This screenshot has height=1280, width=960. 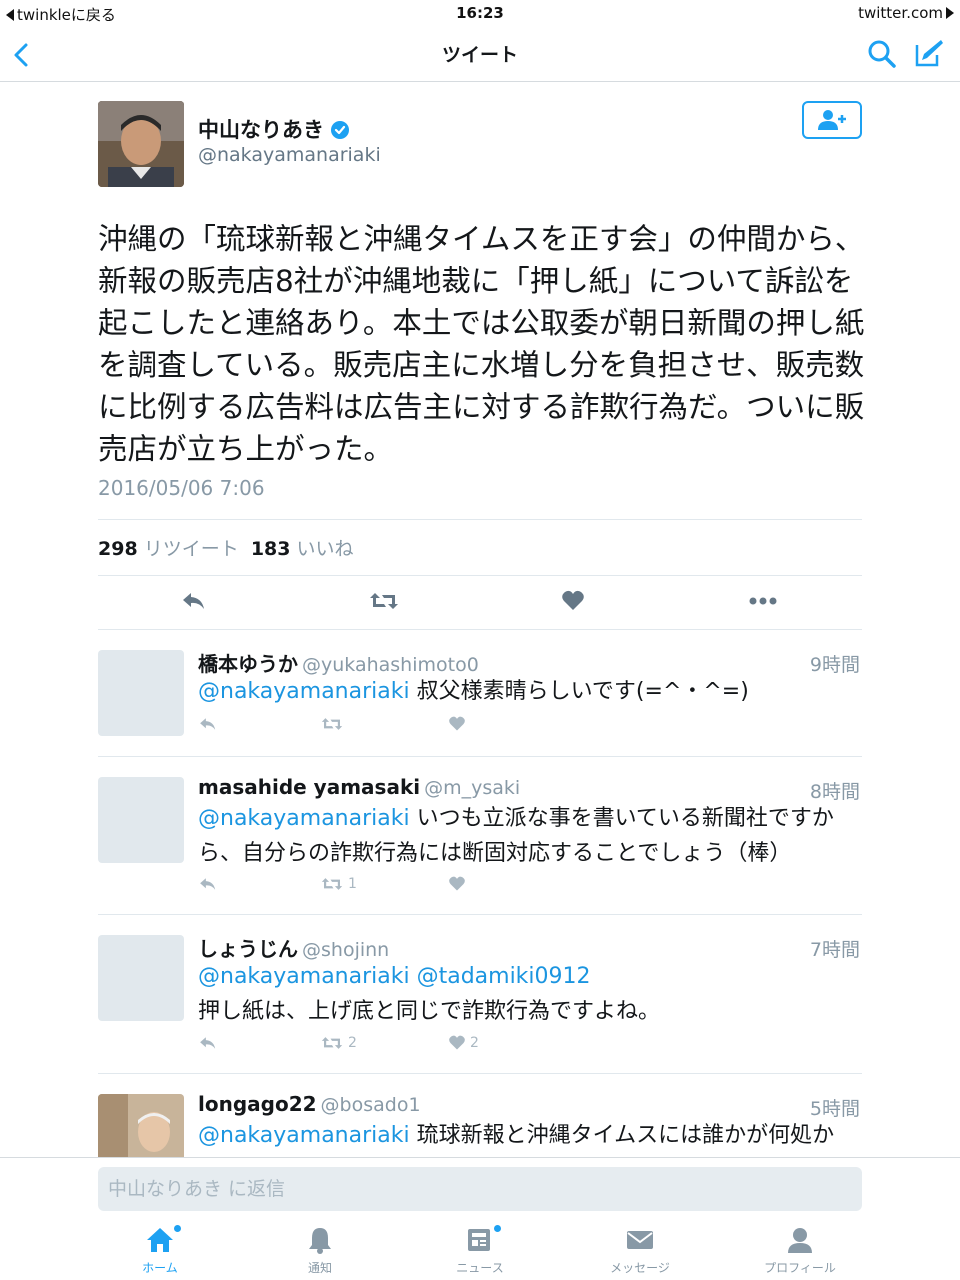 I want to click on follow-button, so click(x=832, y=120).